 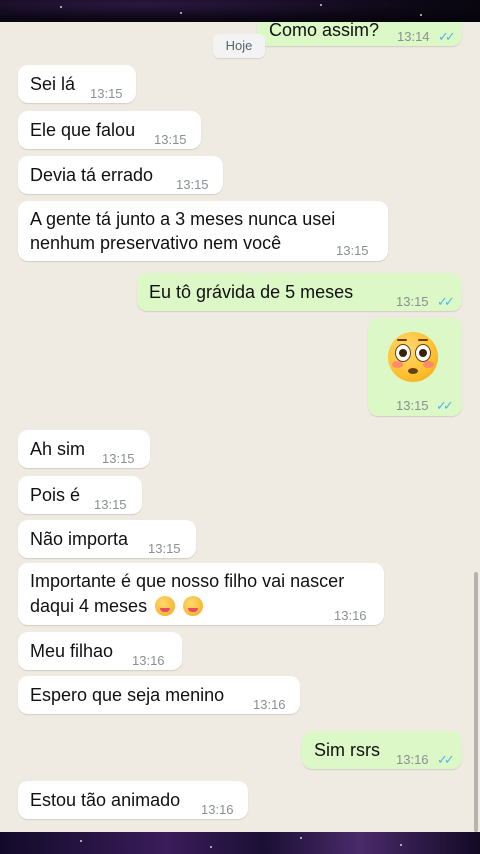 What do you see at coordinates (92, 175) in the screenshot?
I see `message-text: Devia tá errado` at bounding box center [92, 175].